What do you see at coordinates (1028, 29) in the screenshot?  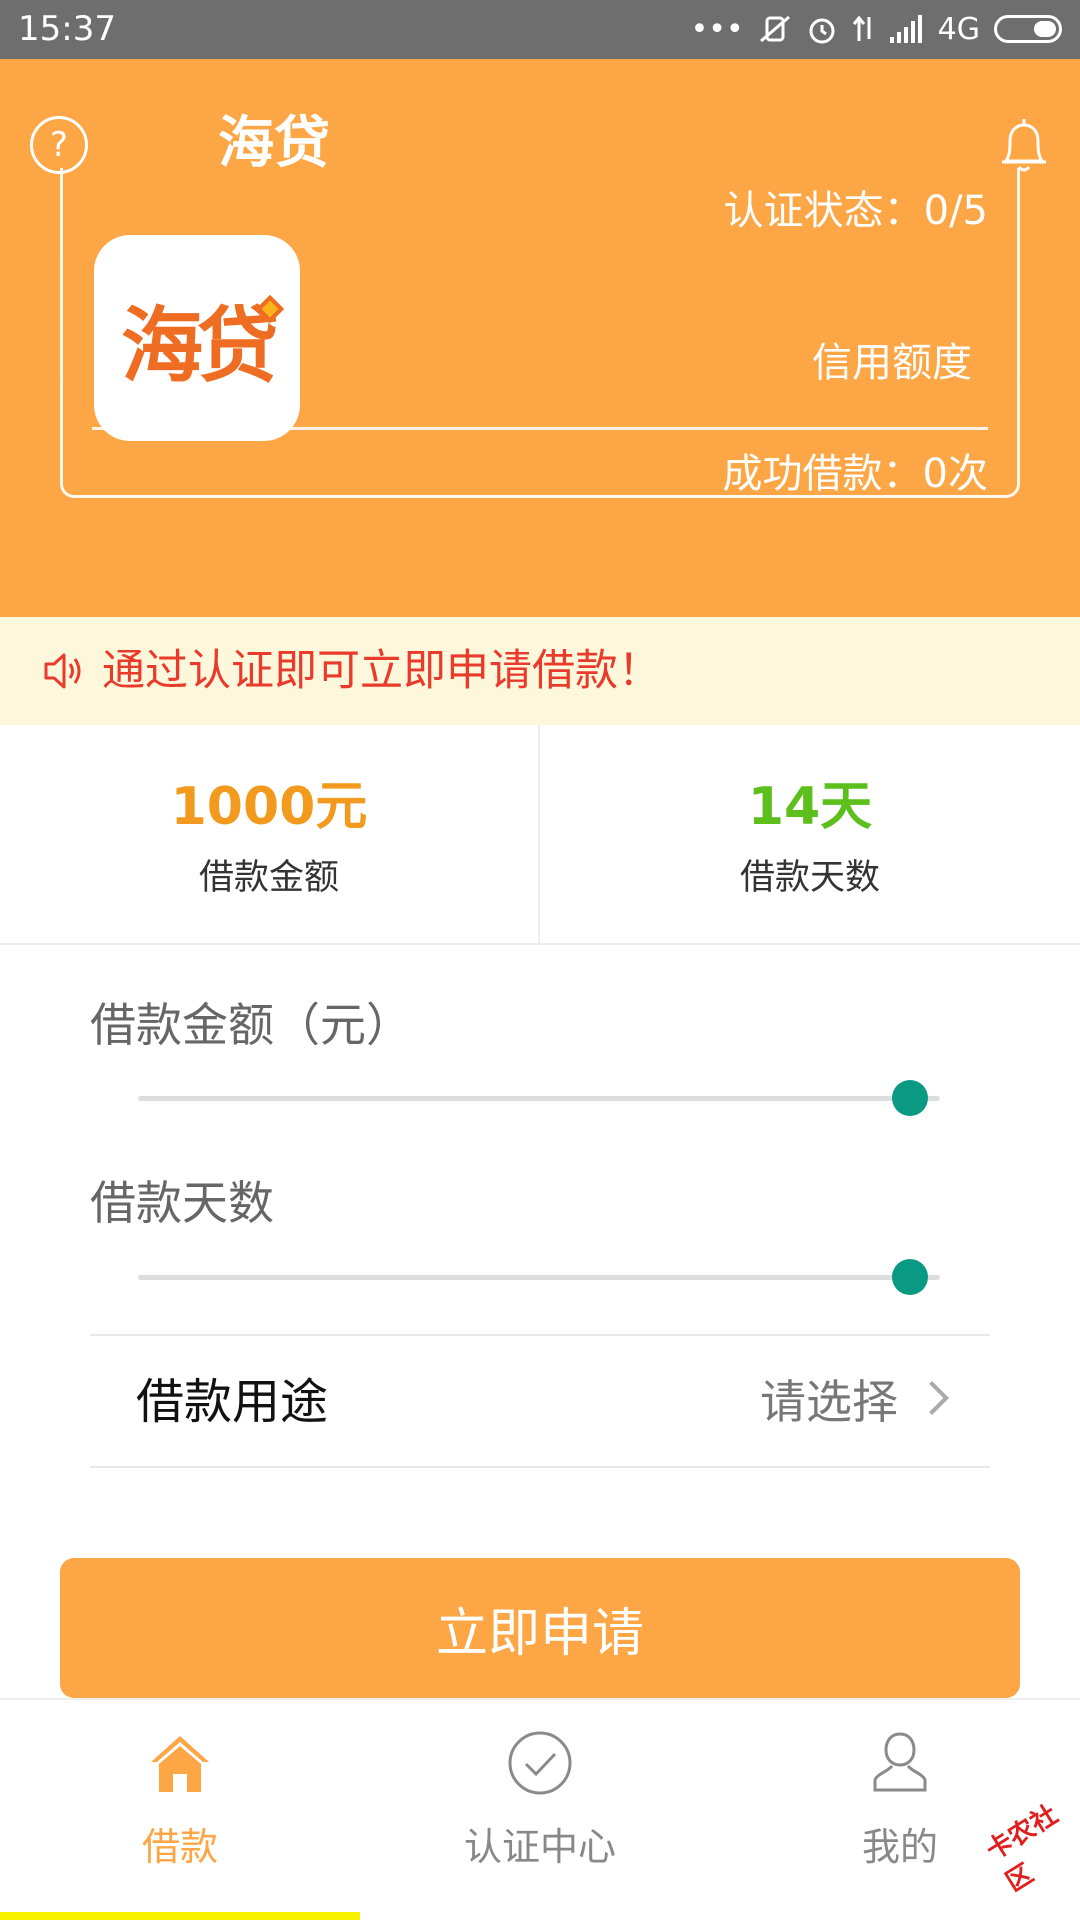 I see `battery-icon` at bounding box center [1028, 29].